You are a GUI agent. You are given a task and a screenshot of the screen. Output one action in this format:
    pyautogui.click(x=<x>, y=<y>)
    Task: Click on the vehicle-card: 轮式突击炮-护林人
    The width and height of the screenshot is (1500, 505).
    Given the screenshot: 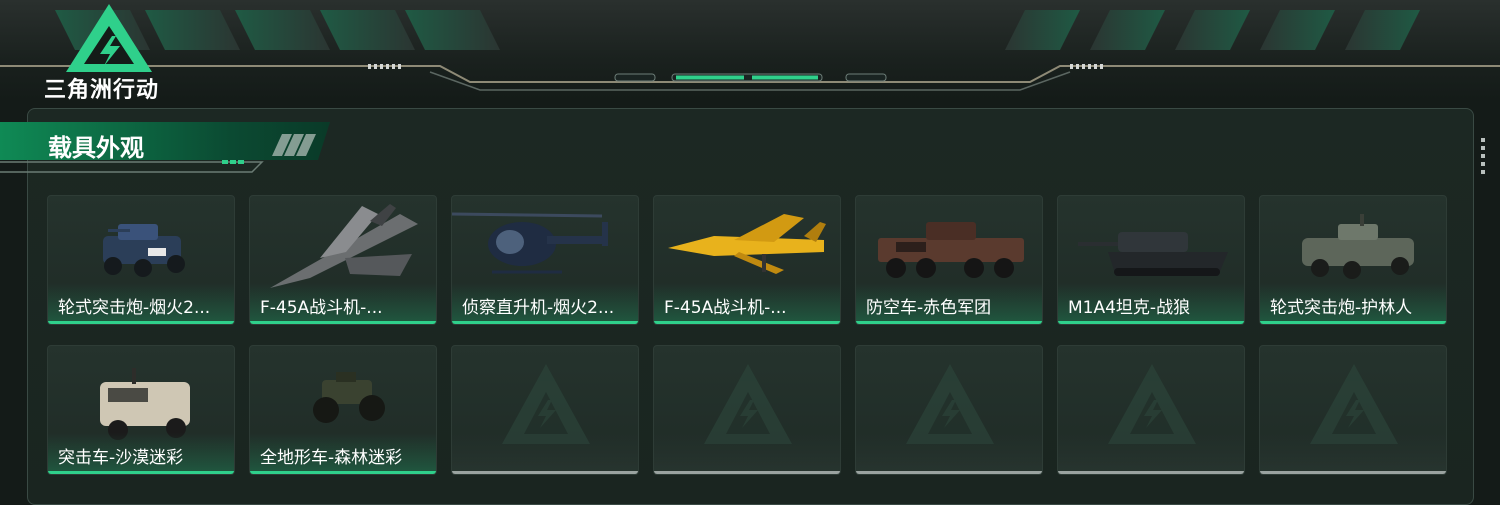 What is the action you would take?
    pyautogui.click(x=1353, y=260)
    